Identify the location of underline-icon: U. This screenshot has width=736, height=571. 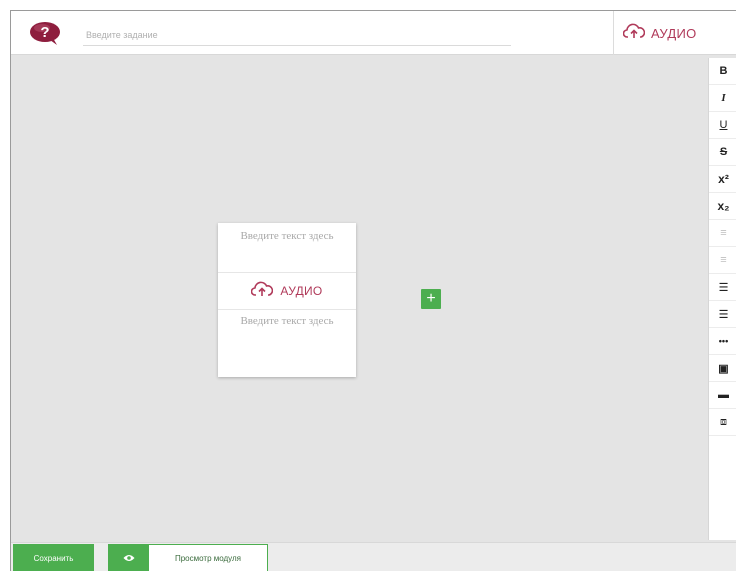
(723, 125).